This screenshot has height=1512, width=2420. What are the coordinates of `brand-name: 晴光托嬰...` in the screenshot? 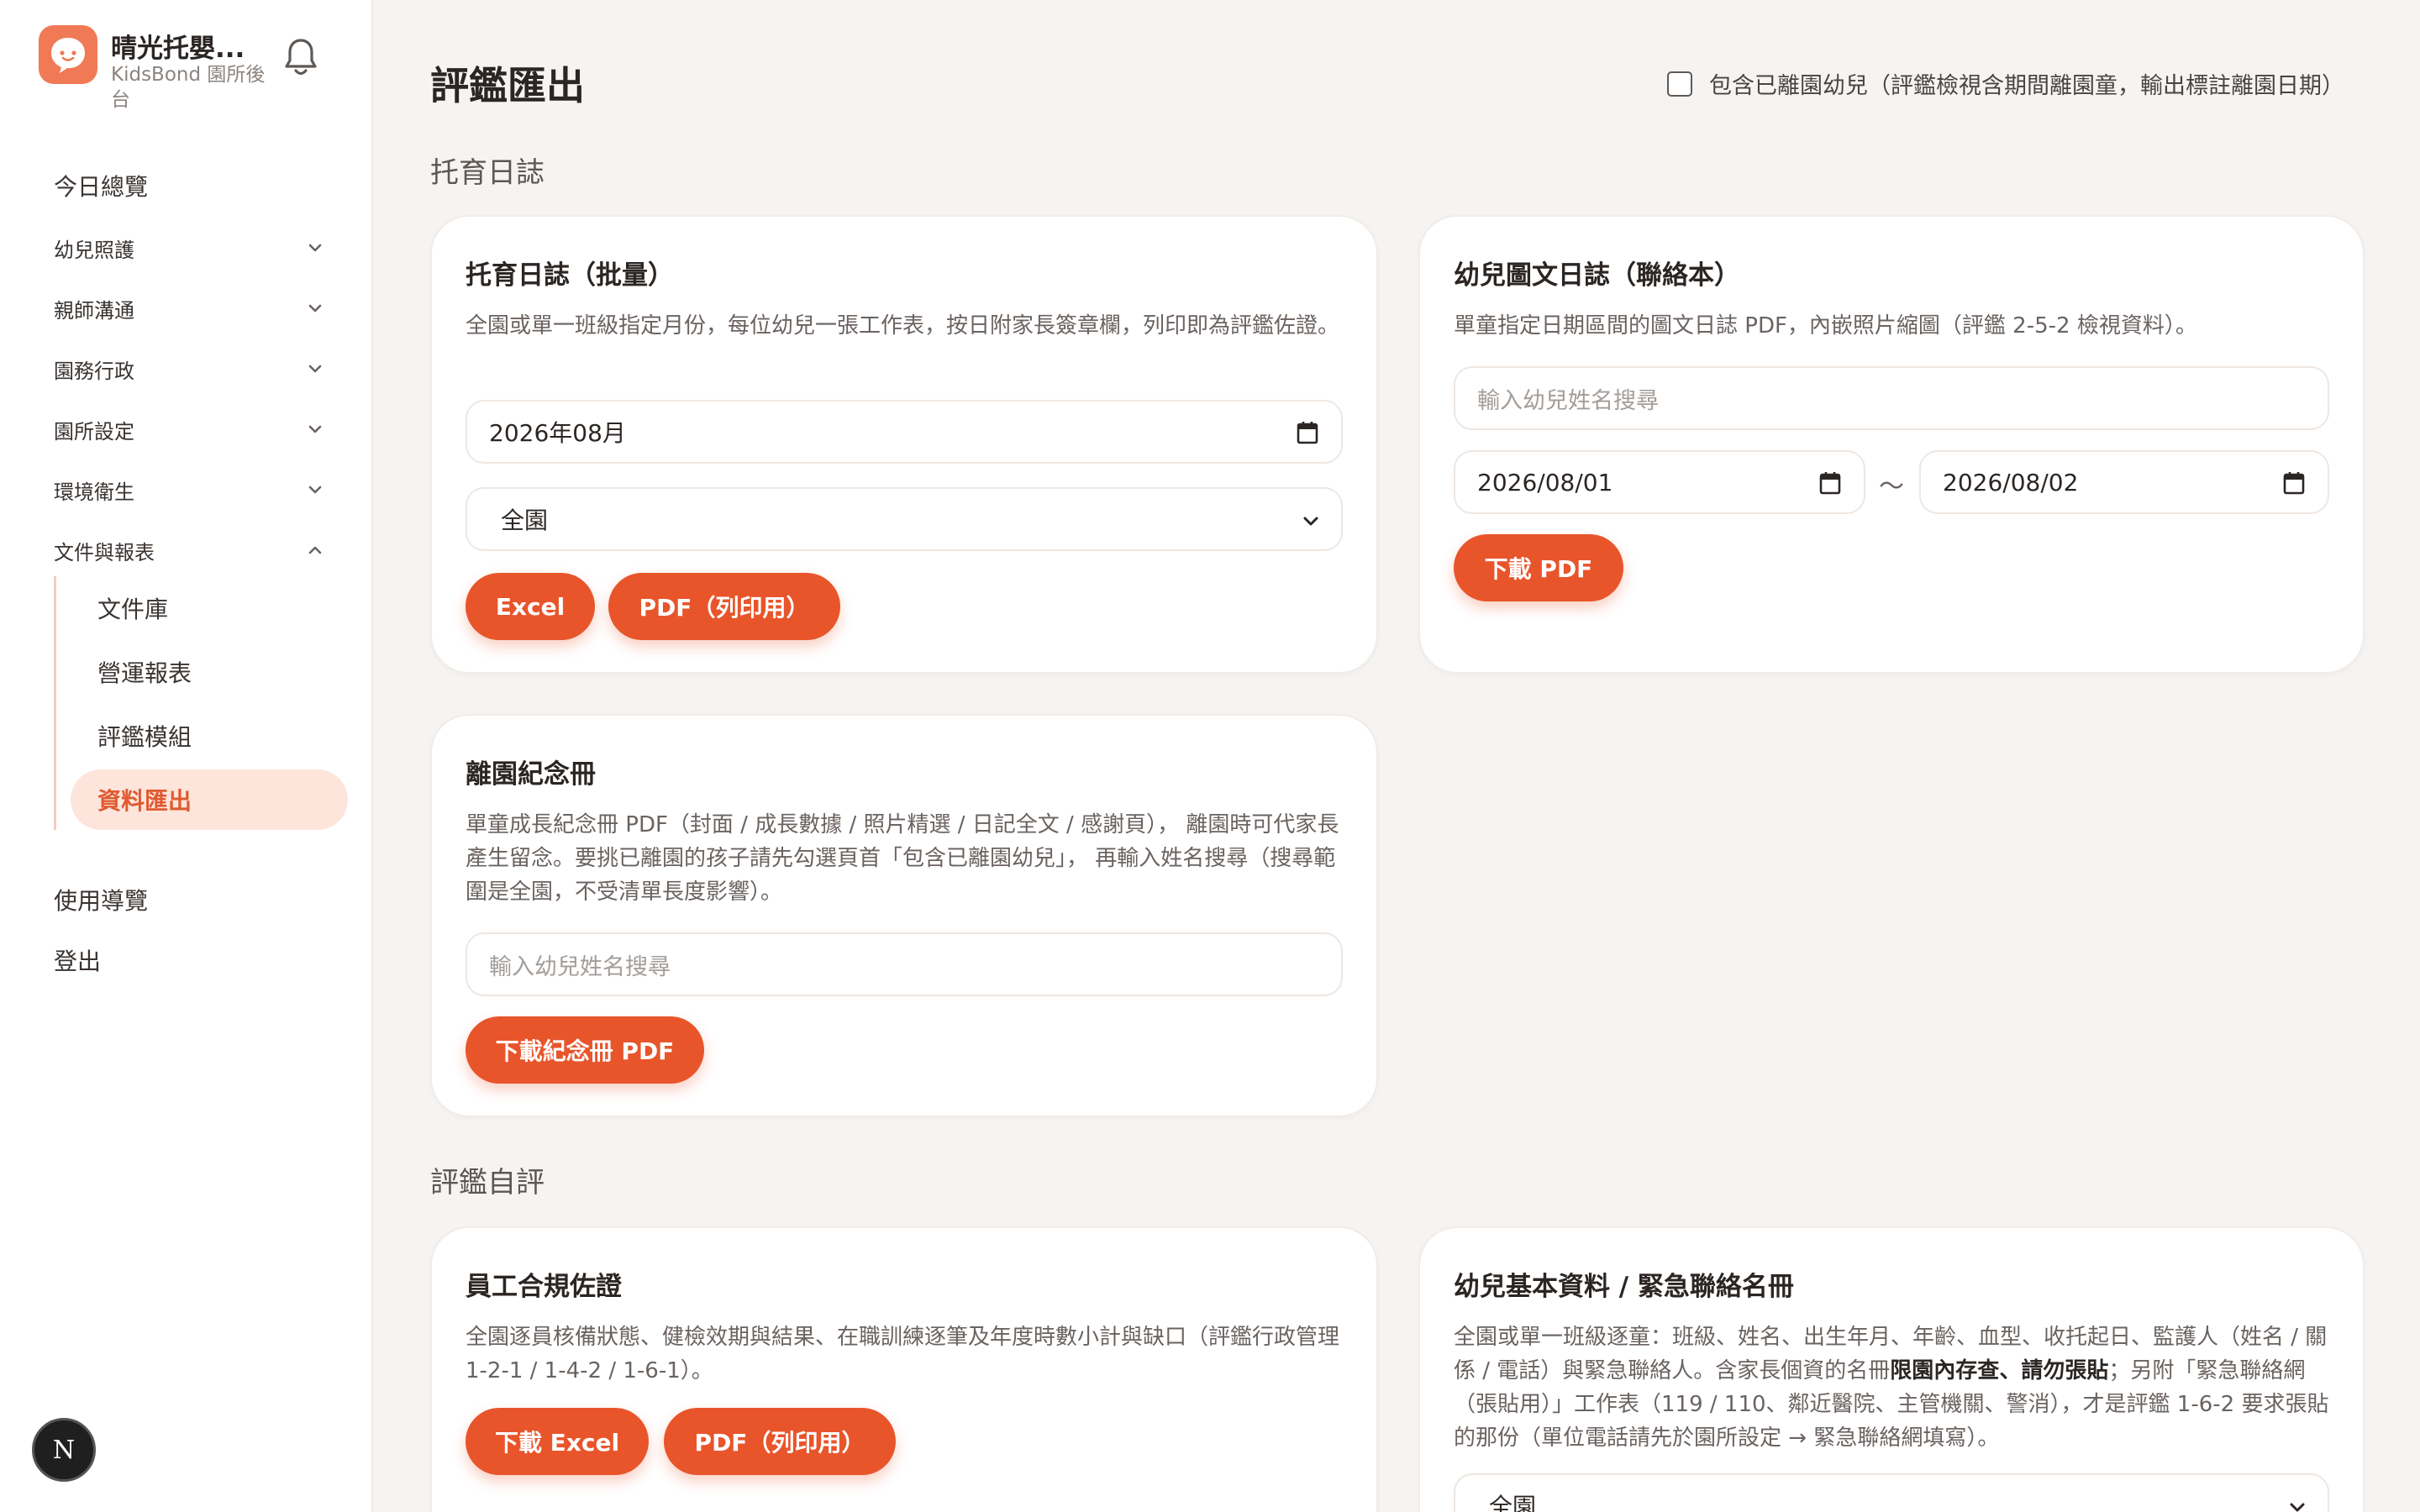 It's located at (178, 49).